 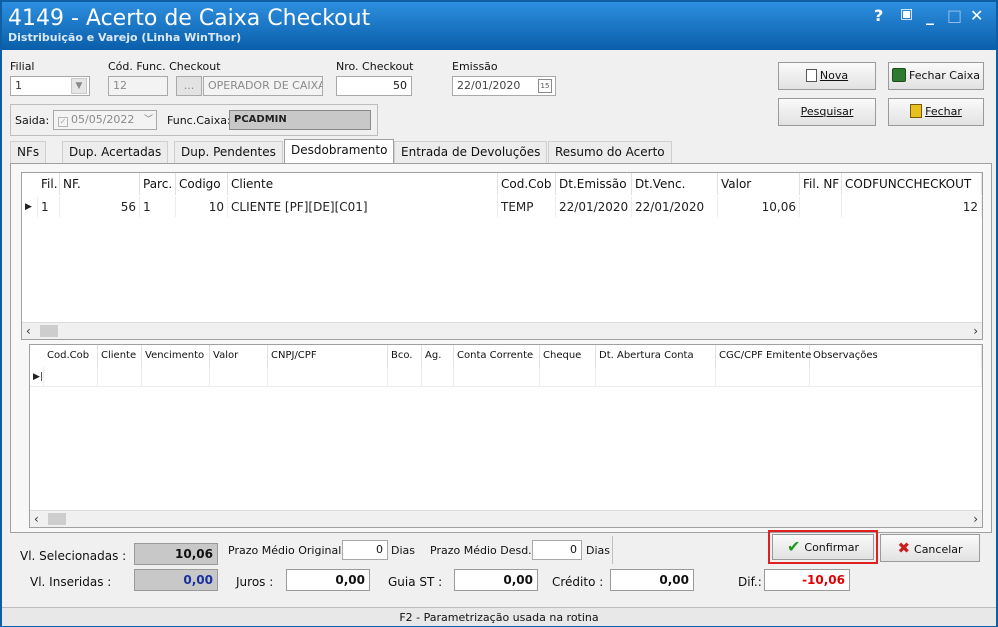 What do you see at coordinates (32, 120) in the screenshot?
I see `saida-label: Saida:` at bounding box center [32, 120].